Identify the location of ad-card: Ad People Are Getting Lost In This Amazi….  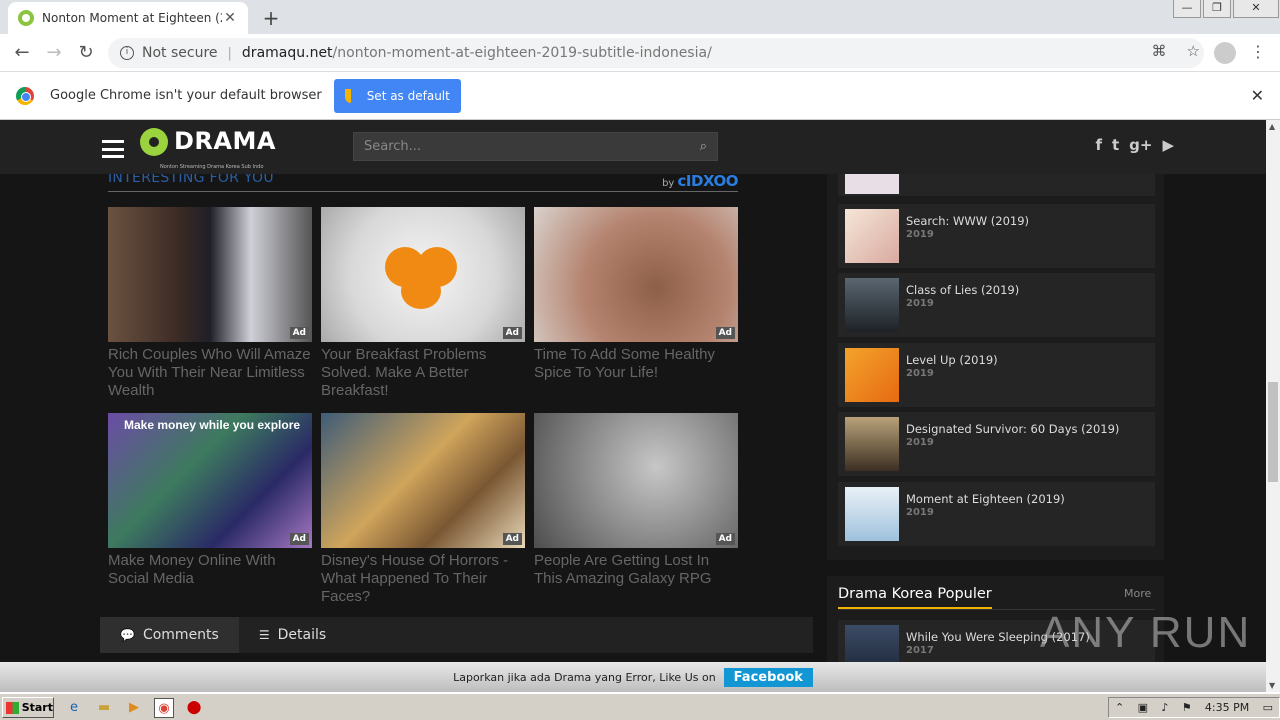
(636, 500).